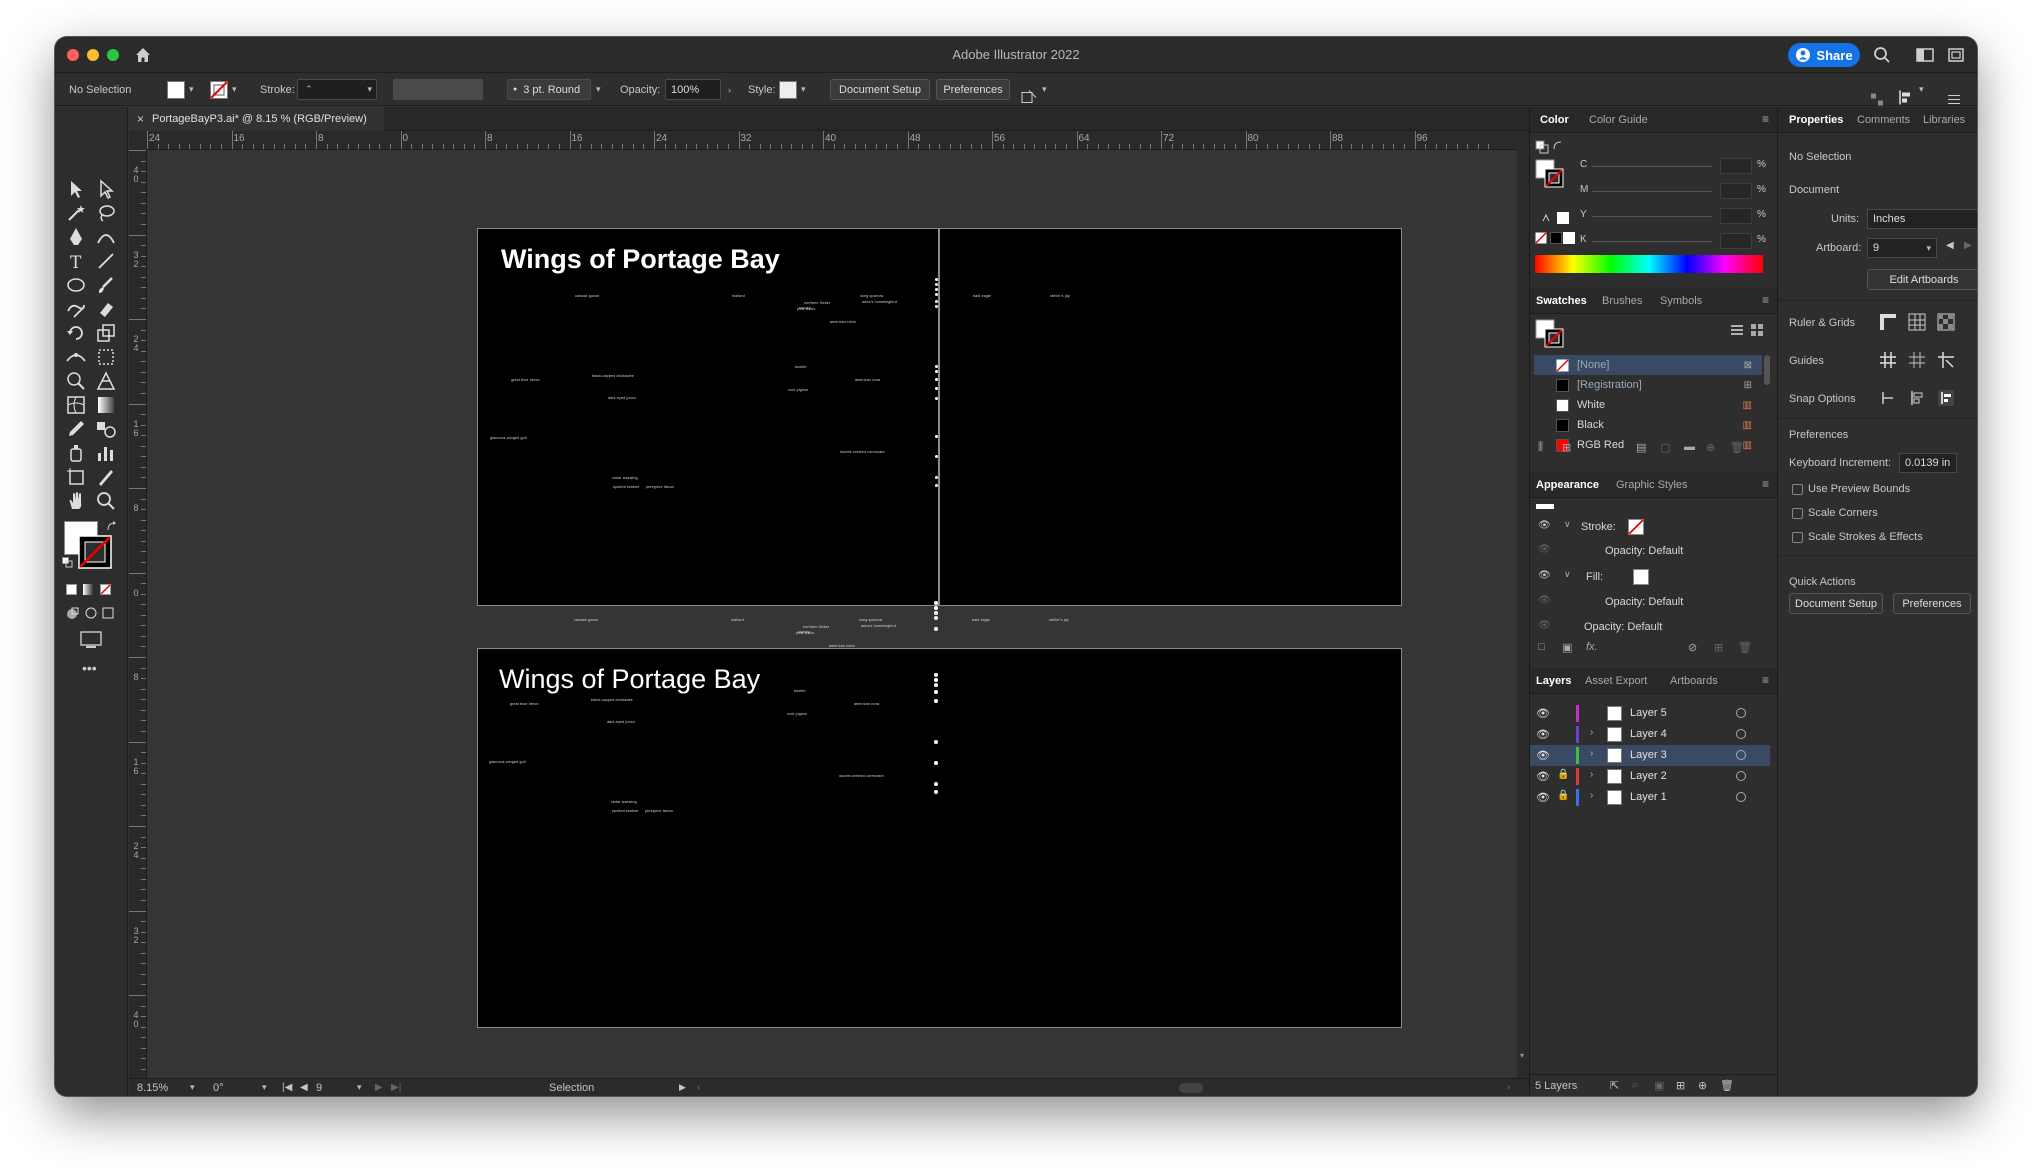 This screenshot has height=1169, width=2032. Describe the element at coordinates (1946, 398) in the screenshot. I see `snap-to-glyph-icon` at that location.